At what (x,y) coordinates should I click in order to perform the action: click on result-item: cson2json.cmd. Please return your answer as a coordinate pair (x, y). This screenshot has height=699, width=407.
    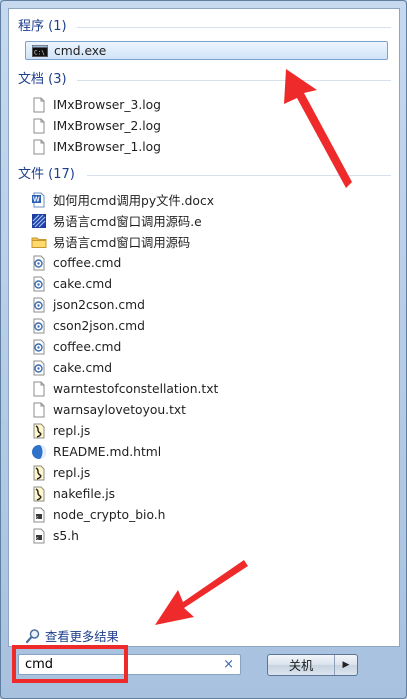
    Looking at the image, I should click on (206, 326).